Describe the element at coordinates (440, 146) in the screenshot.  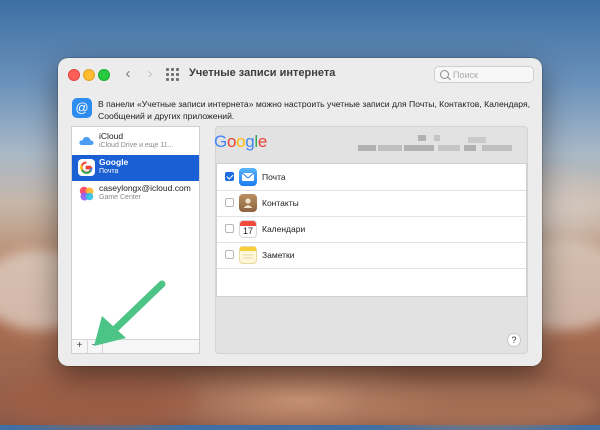
I see `account-email-redacted` at that location.